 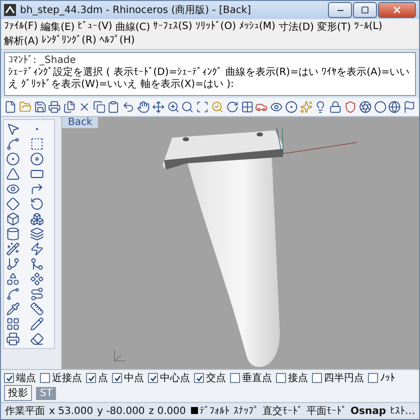 I want to click on printer-icon, so click(x=55, y=107).